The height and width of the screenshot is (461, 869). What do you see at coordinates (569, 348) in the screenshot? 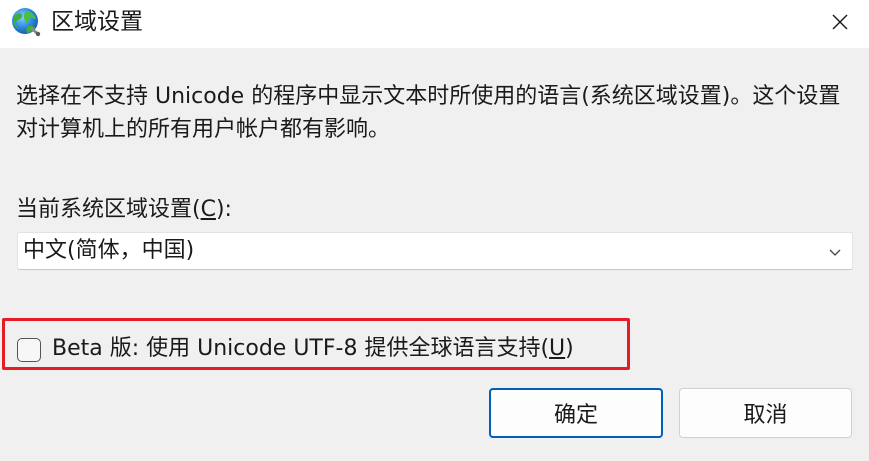
I see `utf8-beta-label-suffix: )` at bounding box center [569, 348].